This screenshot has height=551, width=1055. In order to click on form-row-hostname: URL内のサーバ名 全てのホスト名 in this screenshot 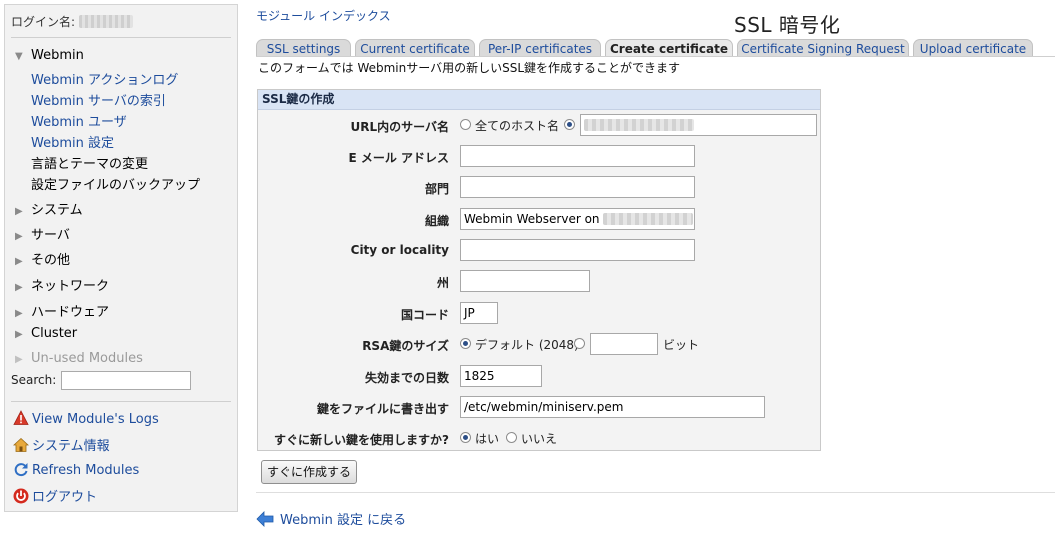, I will do `click(539, 125)`.